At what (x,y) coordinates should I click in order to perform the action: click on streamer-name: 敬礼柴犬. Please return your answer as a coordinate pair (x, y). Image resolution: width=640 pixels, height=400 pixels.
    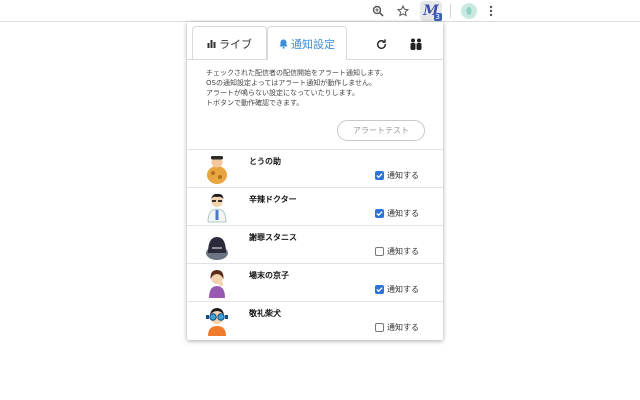
    Looking at the image, I should click on (265, 313).